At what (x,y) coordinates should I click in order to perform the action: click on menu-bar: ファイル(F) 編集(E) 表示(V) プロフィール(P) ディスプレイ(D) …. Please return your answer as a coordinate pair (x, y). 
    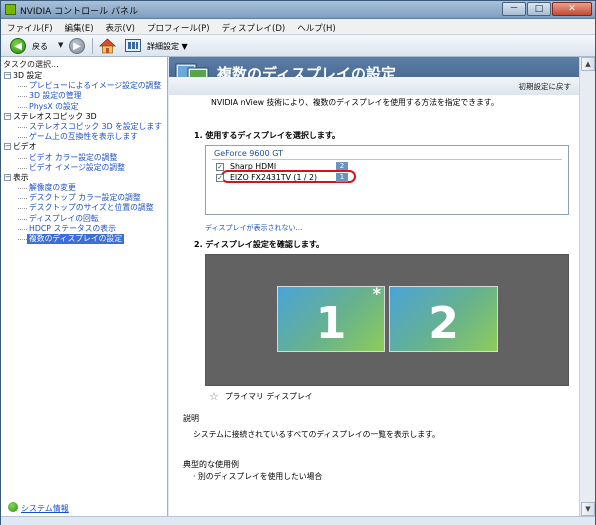
    Looking at the image, I should click on (298, 27).